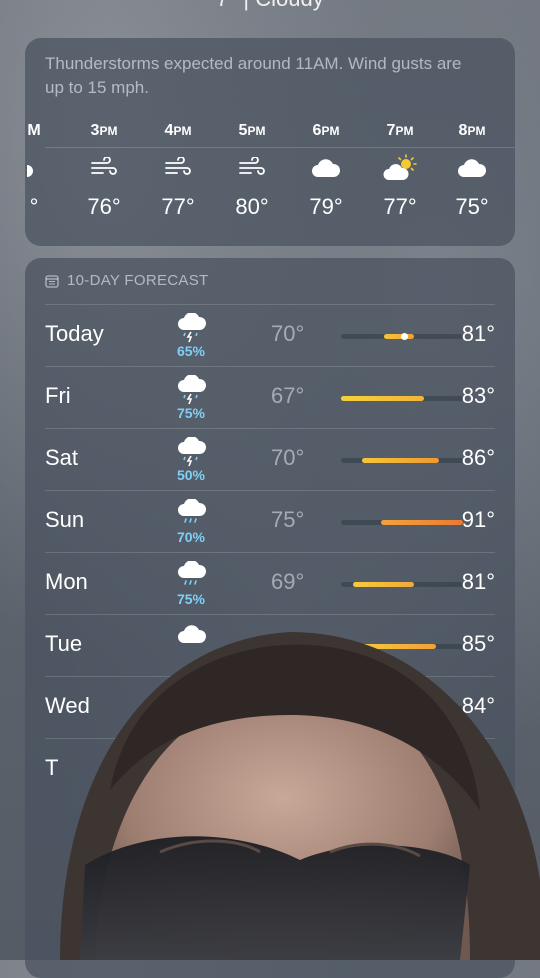 This screenshot has width=540, height=978. What do you see at coordinates (400, 130) in the screenshot?
I see `hour-label: 7PM` at bounding box center [400, 130].